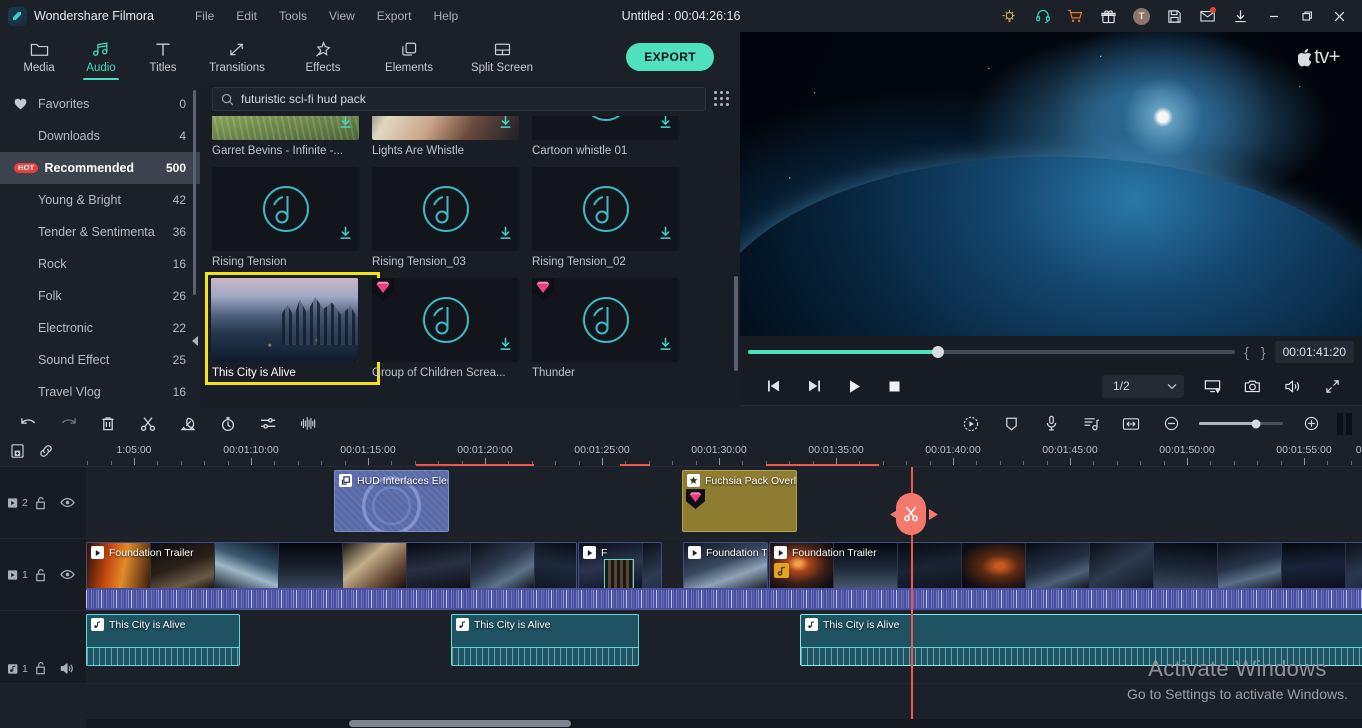 The height and width of the screenshot is (728, 1362). I want to click on timeline-clip-hud: HUD Interfaces Elem, so click(391, 501).